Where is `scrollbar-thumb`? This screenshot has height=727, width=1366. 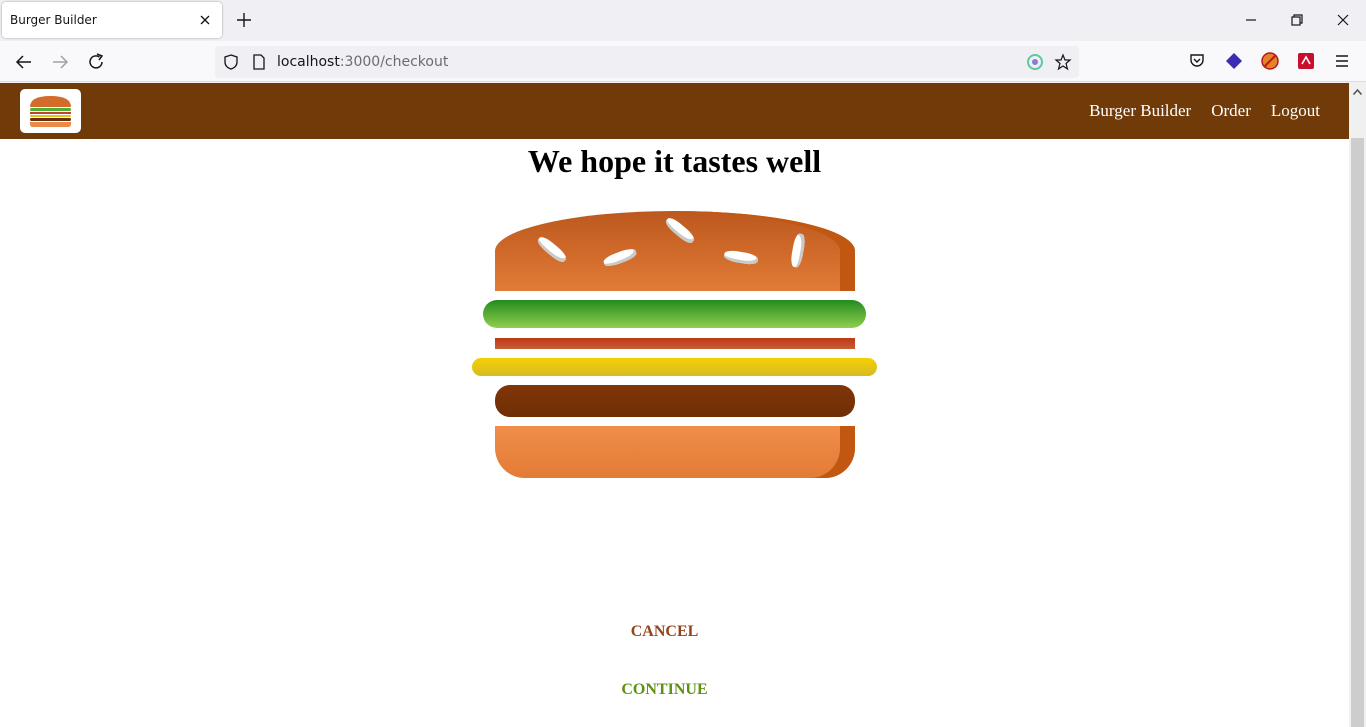
scrollbar-thumb is located at coordinates (1357, 432).